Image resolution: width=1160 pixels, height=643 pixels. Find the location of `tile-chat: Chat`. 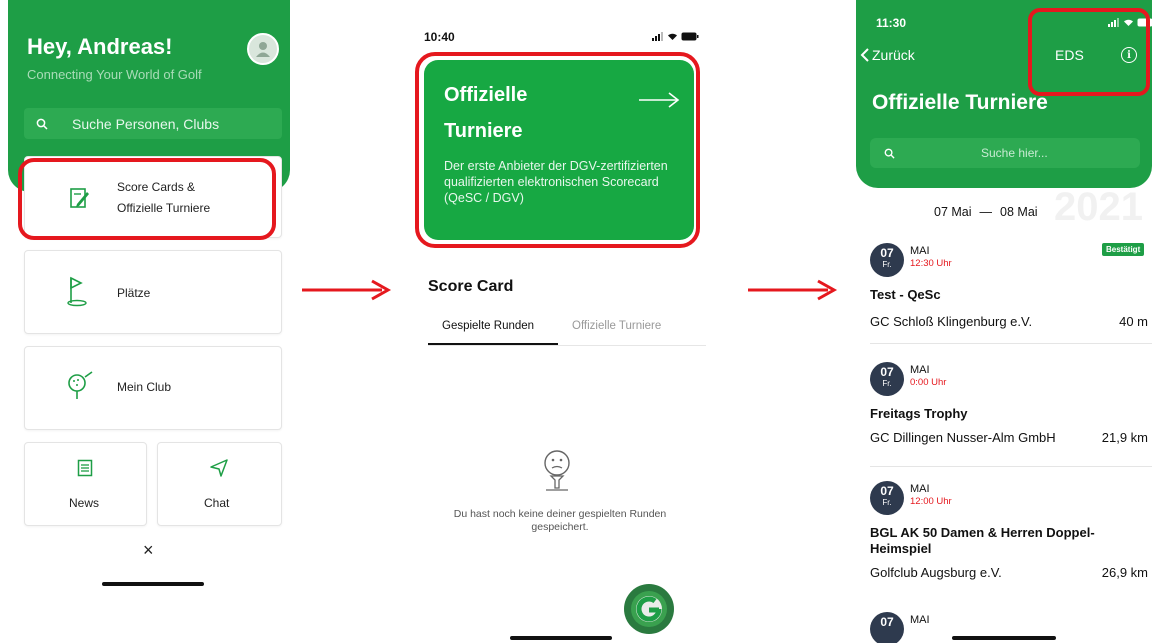

tile-chat: Chat is located at coordinates (219, 484).